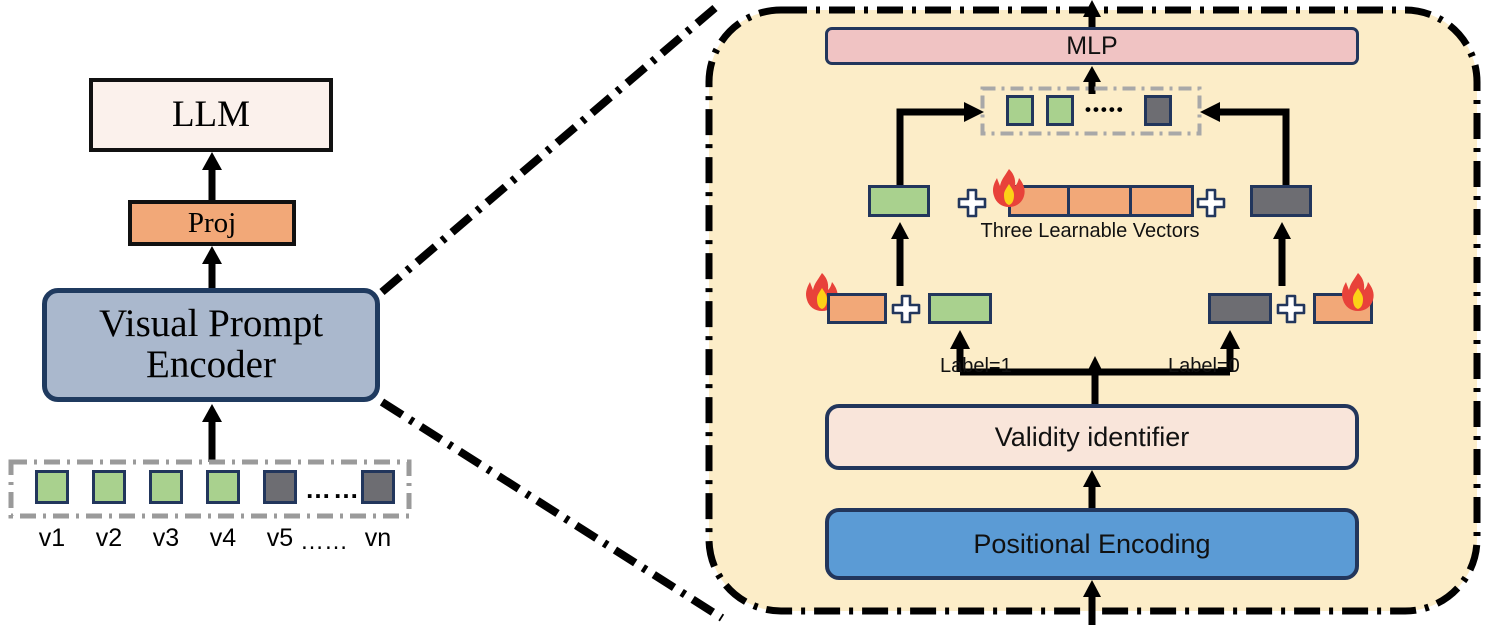 The height and width of the screenshot is (630, 1495). I want to click on positional-encoding-box: Positional Encoding, so click(1092, 544).